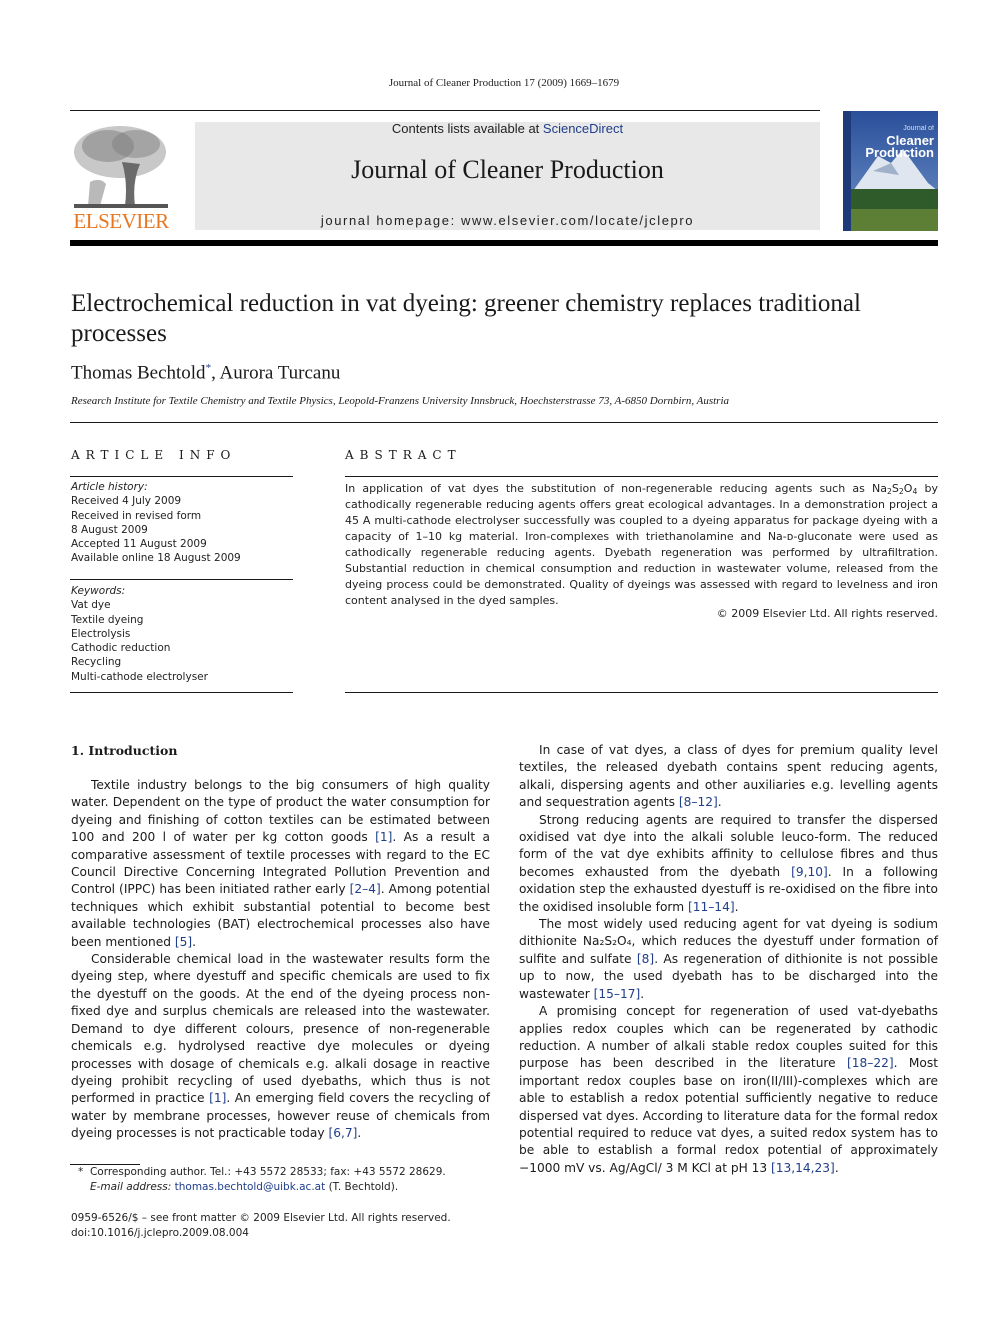 The image size is (992, 1323). What do you see at coordinates (101, 633) in the screenshot?
I see `keyword: Electrolysis` at bounding box center [101, 633].